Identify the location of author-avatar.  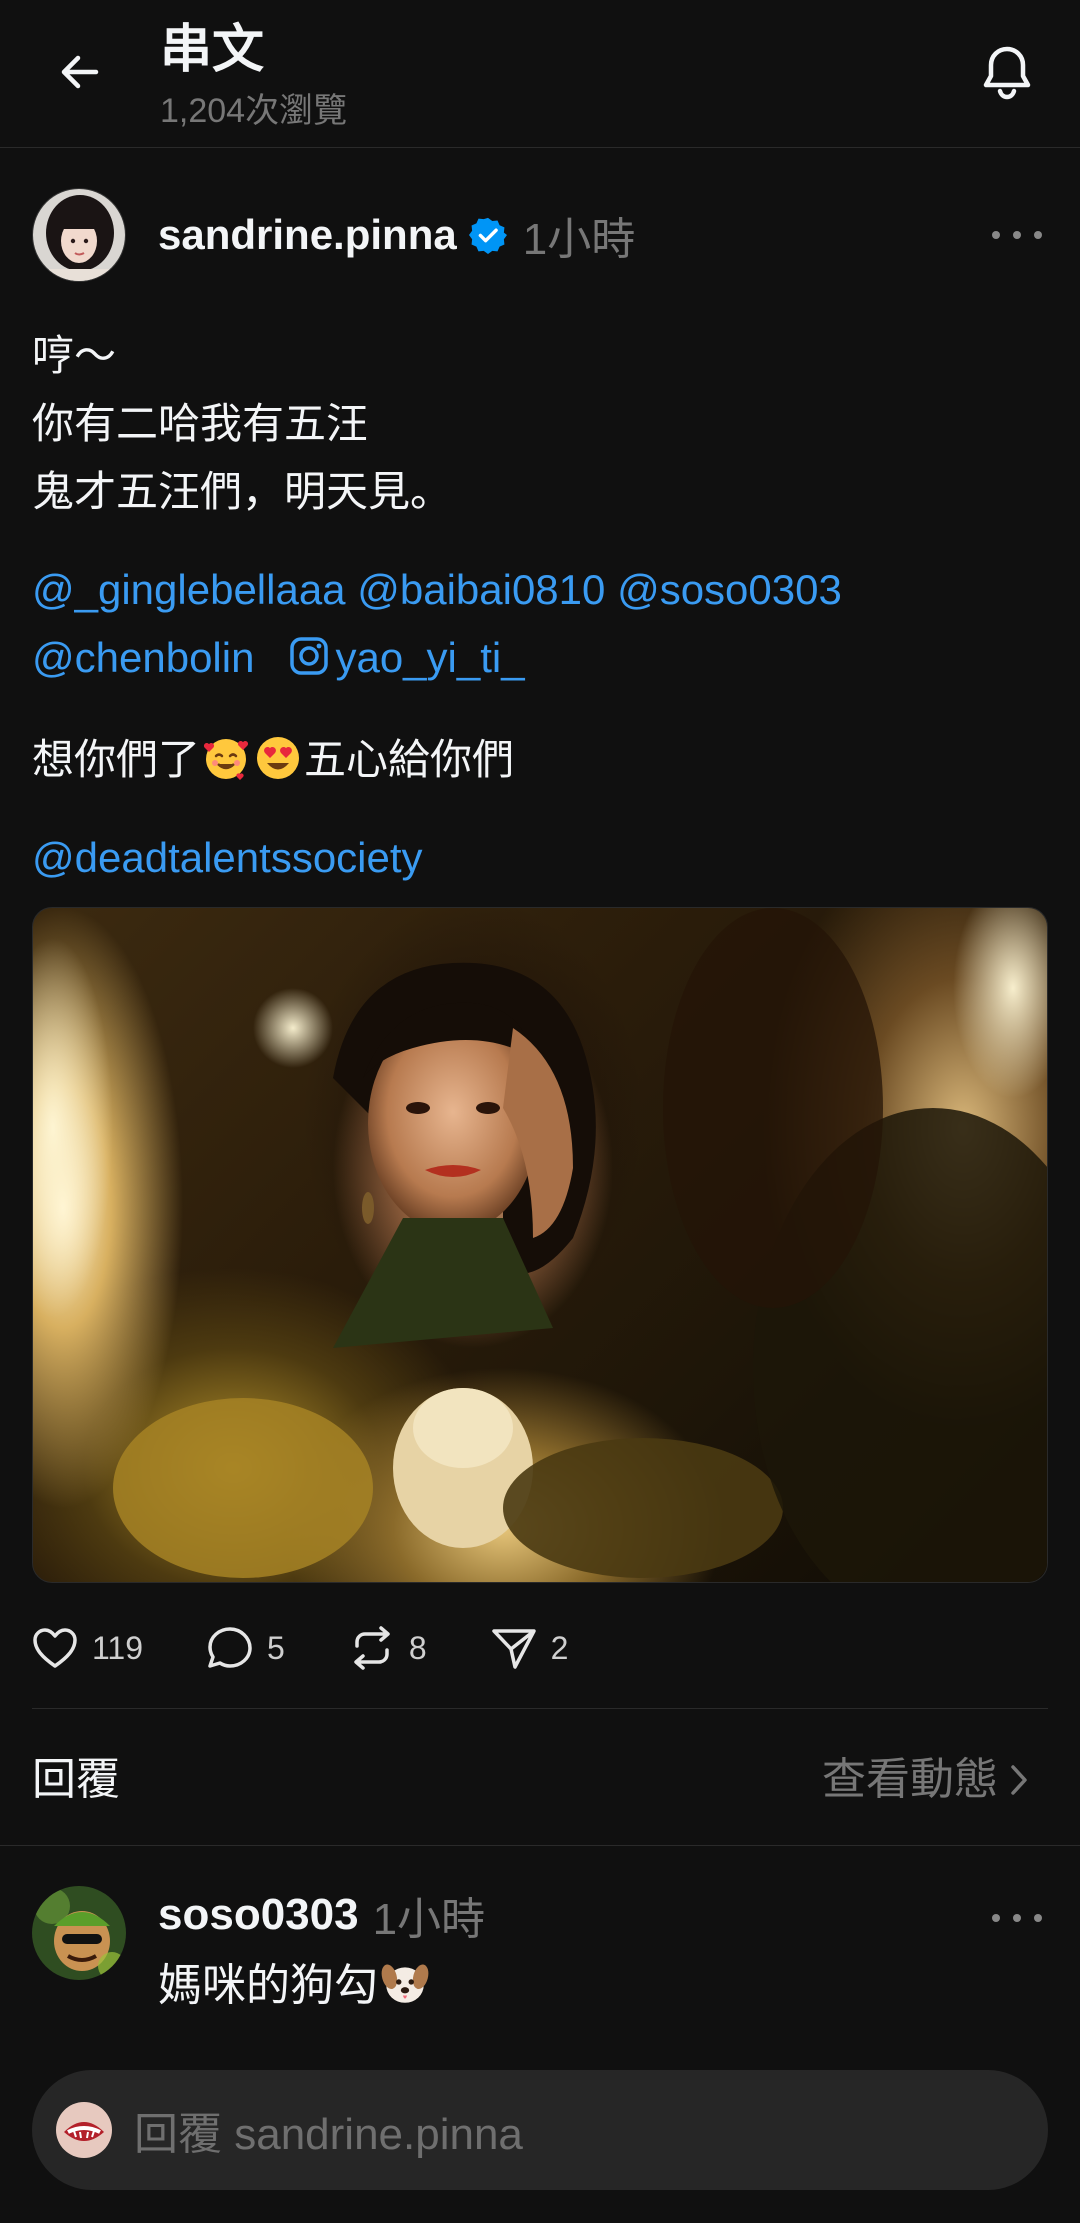
(79, 235).